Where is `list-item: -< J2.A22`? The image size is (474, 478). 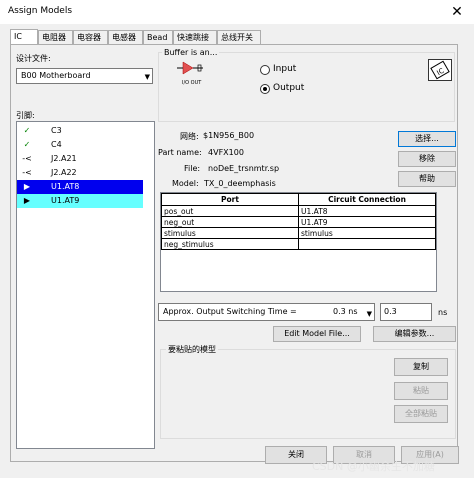 list-item: -< J2.A22 is located at coordinates (80, 173).